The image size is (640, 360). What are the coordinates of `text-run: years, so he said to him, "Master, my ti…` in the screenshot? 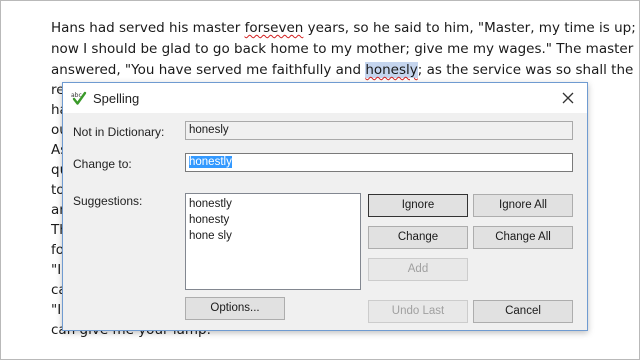 It's located at (469, 28).